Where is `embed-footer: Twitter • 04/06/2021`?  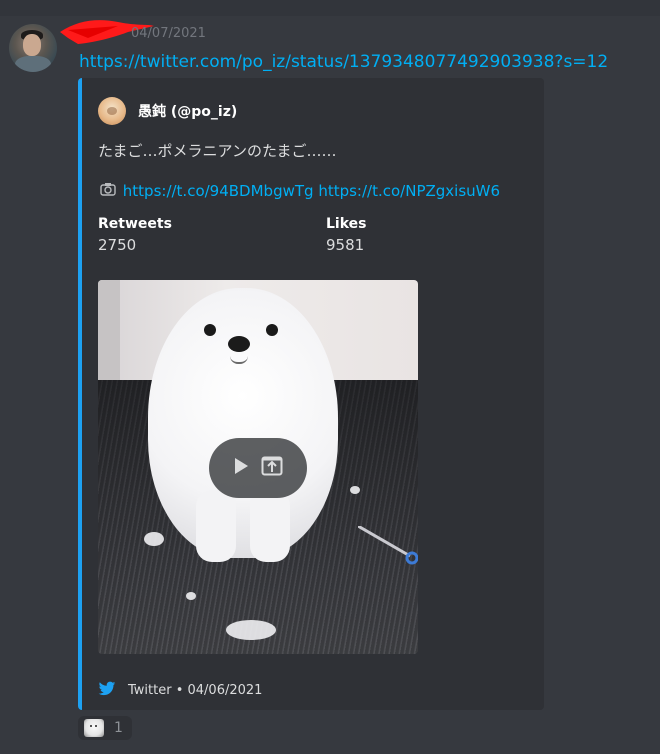 embed-footer: Twitter • 04/06/2021 is located at coordinates (180, 690).